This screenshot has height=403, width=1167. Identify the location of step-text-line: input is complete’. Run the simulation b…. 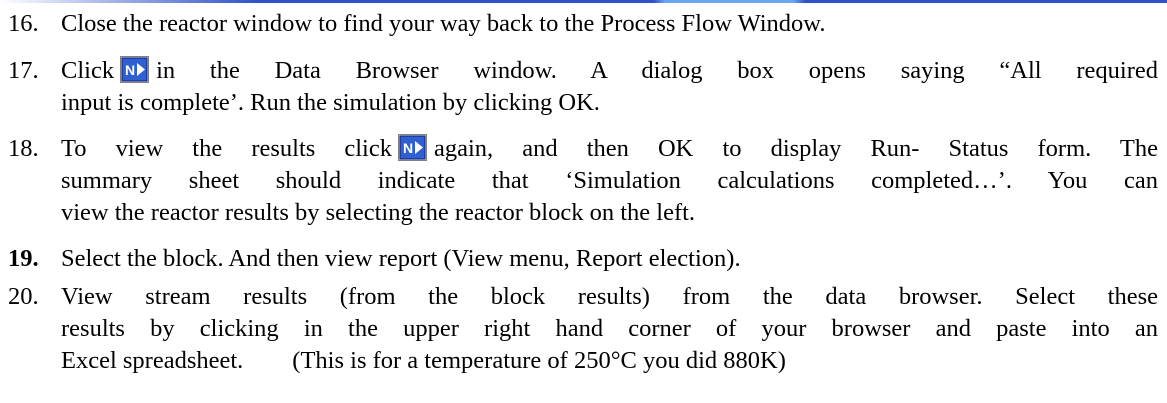
(330, 102).